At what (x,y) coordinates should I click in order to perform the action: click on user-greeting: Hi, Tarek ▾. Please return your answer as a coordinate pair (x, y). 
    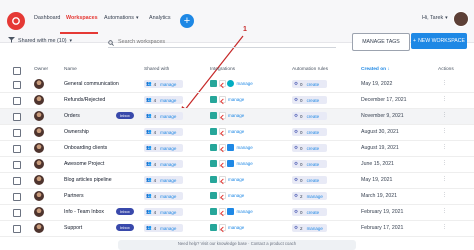
    Looking at the image, I should click on (435, 18).